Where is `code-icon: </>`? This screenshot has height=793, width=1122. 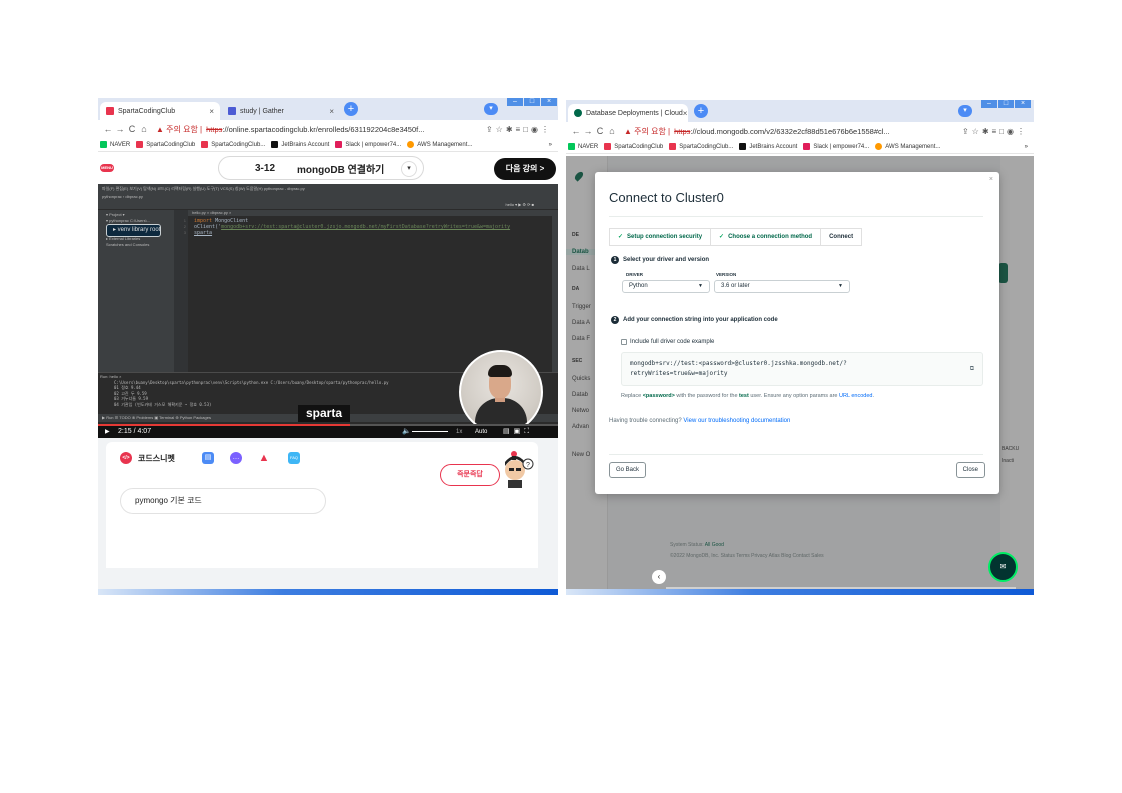 code-icon: </> is located at coordinates (126, 458).